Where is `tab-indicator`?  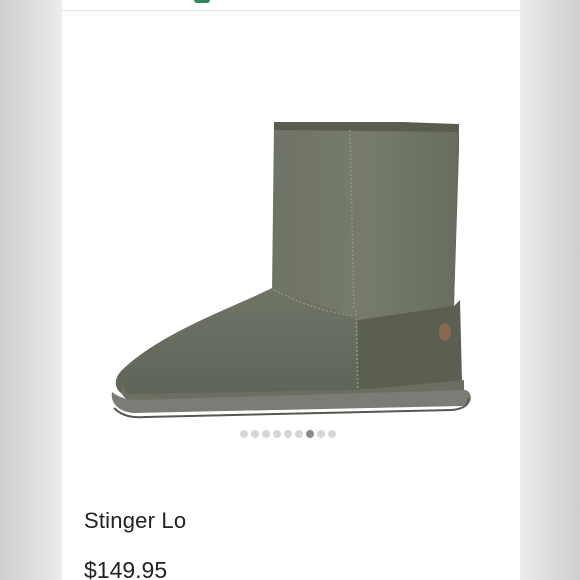 tab-indicator is located at coordinates (202, 1).